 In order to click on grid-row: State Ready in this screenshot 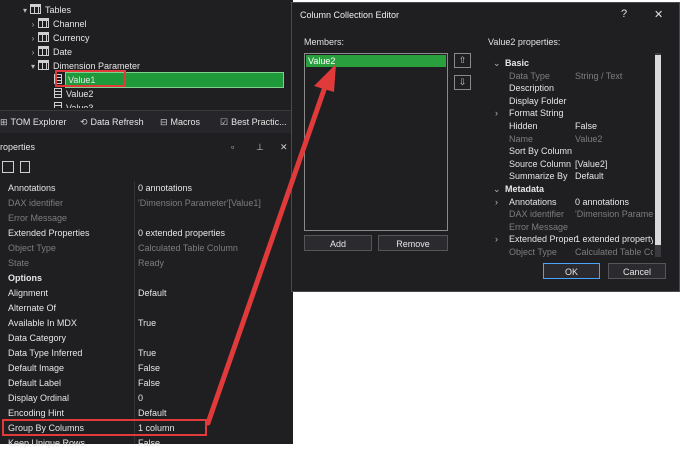, I will do `click(141, 263)`.